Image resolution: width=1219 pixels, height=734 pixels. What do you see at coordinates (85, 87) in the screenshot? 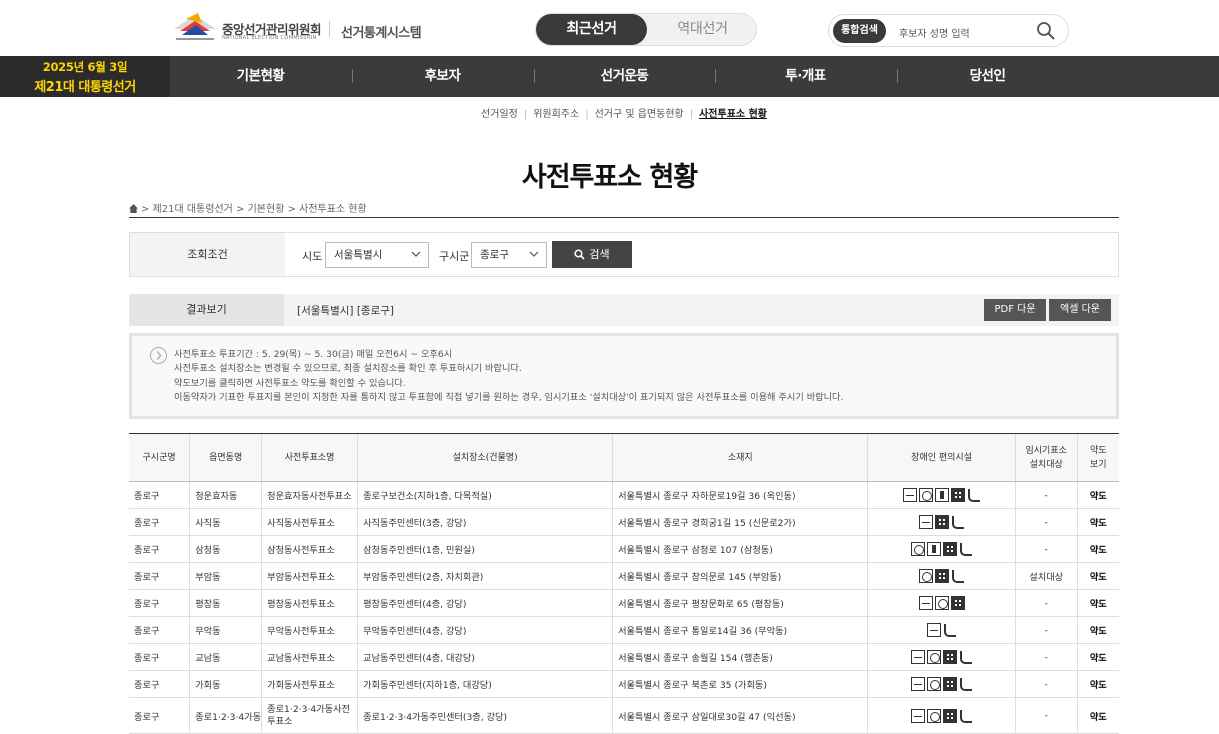
I see `election-name: 제21대 대통령선거` at bounding box center [85, 87].